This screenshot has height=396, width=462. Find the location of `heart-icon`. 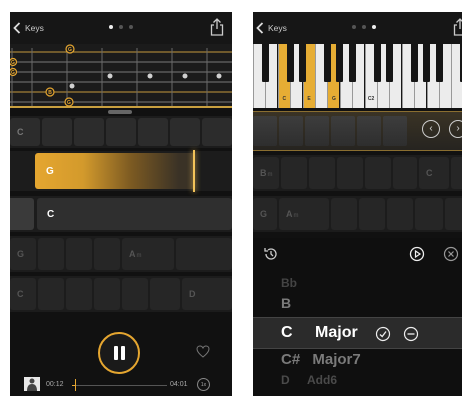

heart-icon is located at coordinates (203, 351).